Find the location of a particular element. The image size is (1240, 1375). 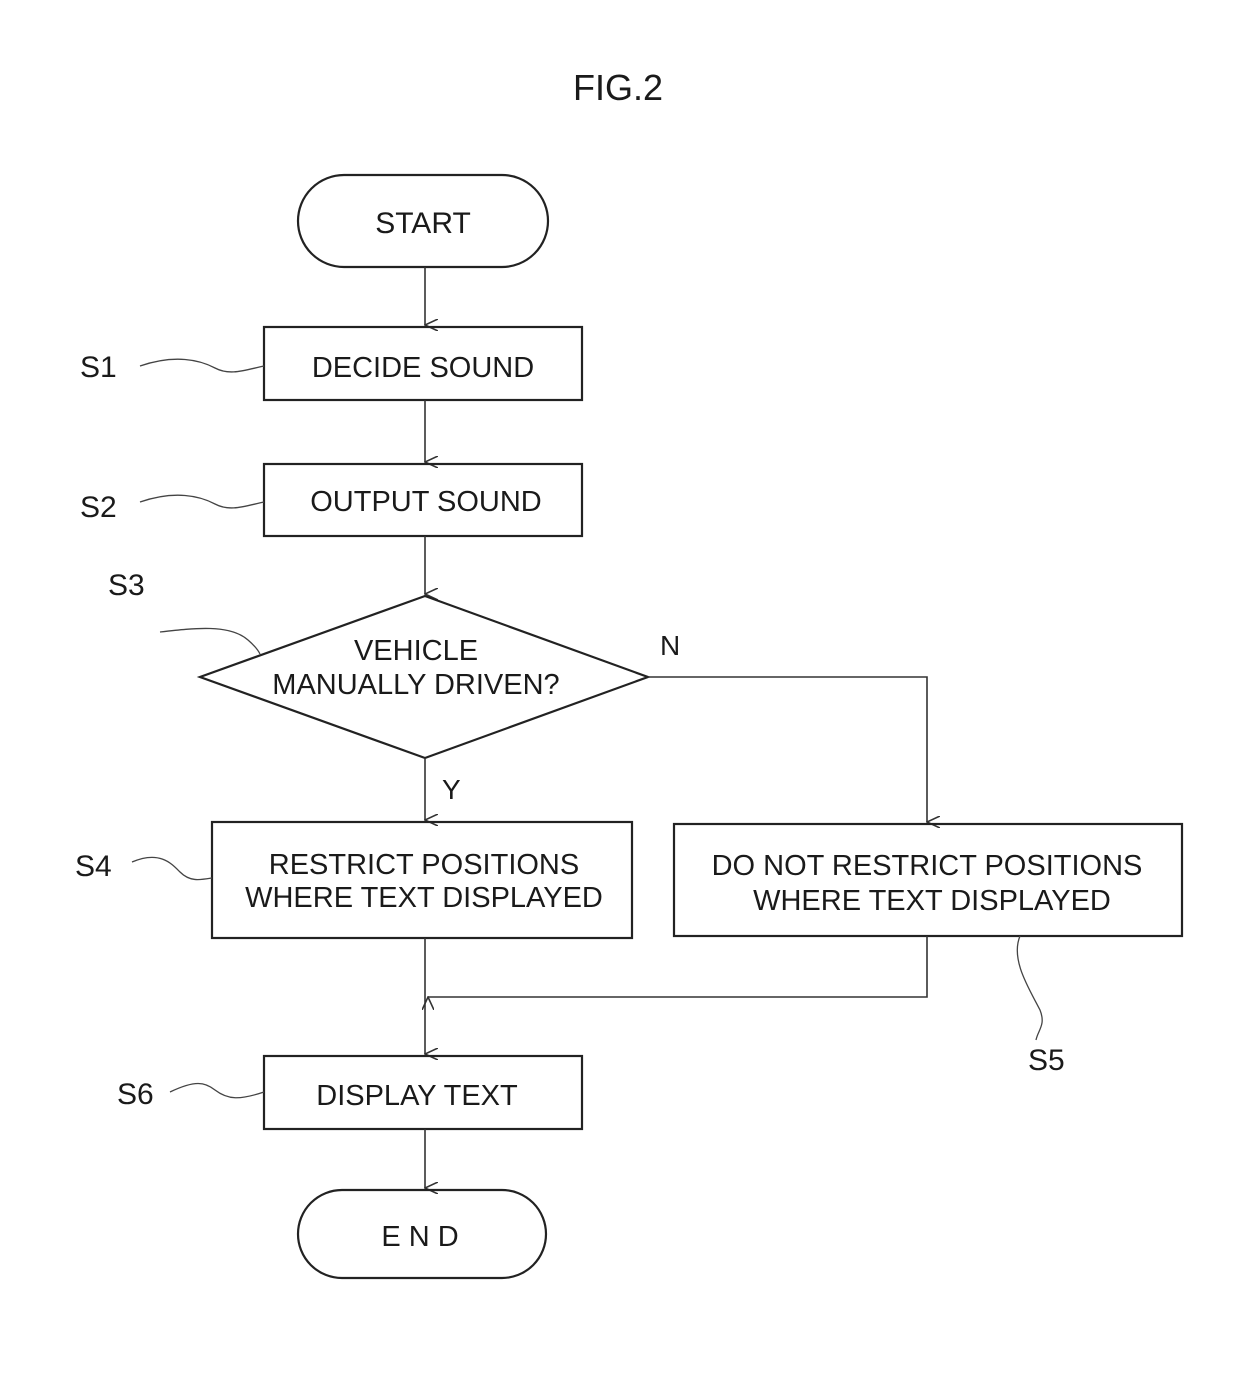

process-s1-label: DECIDE SOUND is located at coordinates (423, 368).